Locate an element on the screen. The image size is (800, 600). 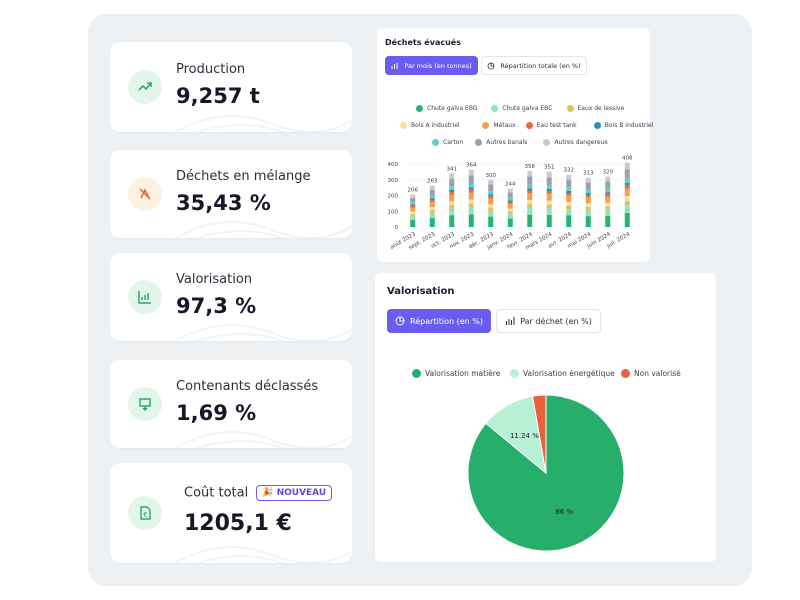
kpi-label: Production is located at coordinates (211, 69).